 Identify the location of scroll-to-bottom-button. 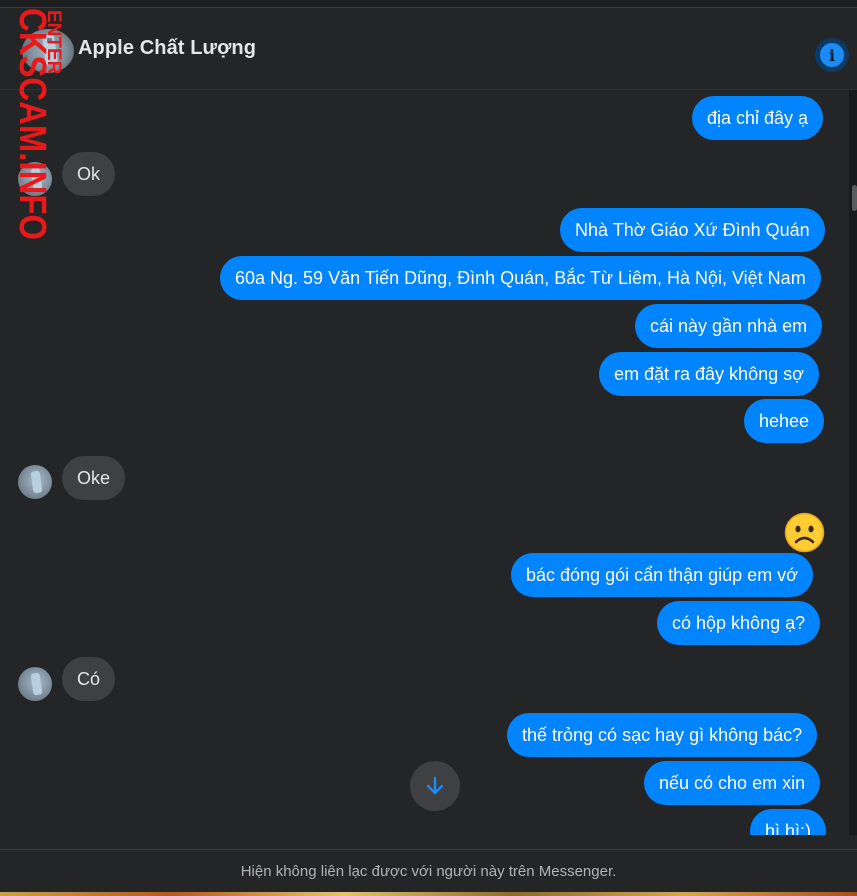
(435, 786).